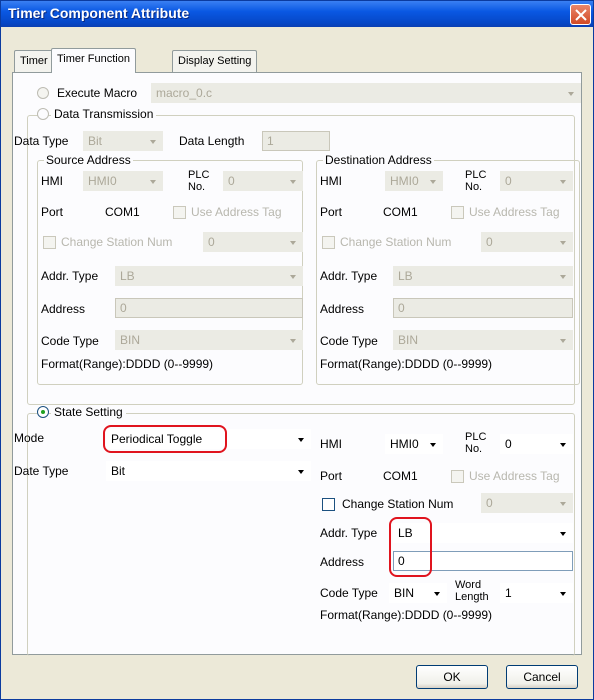 Image resolution: width=594 pixels, height=700 pixels. Describe the element at coordinates (349, 593) in the screenshot. I see `state-code-type-label: Code Type` at that location.